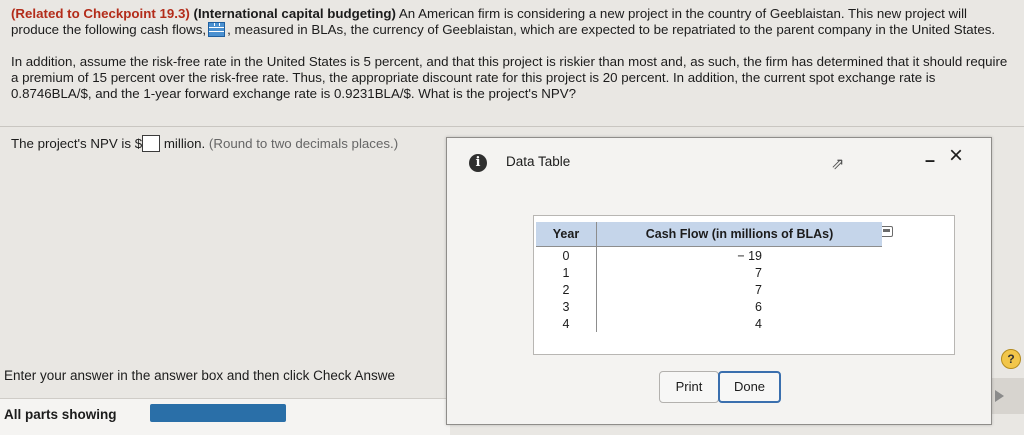  Describe the element at coordinates (217, 29) in the screenshot. I see `data-table-icon` at that location.